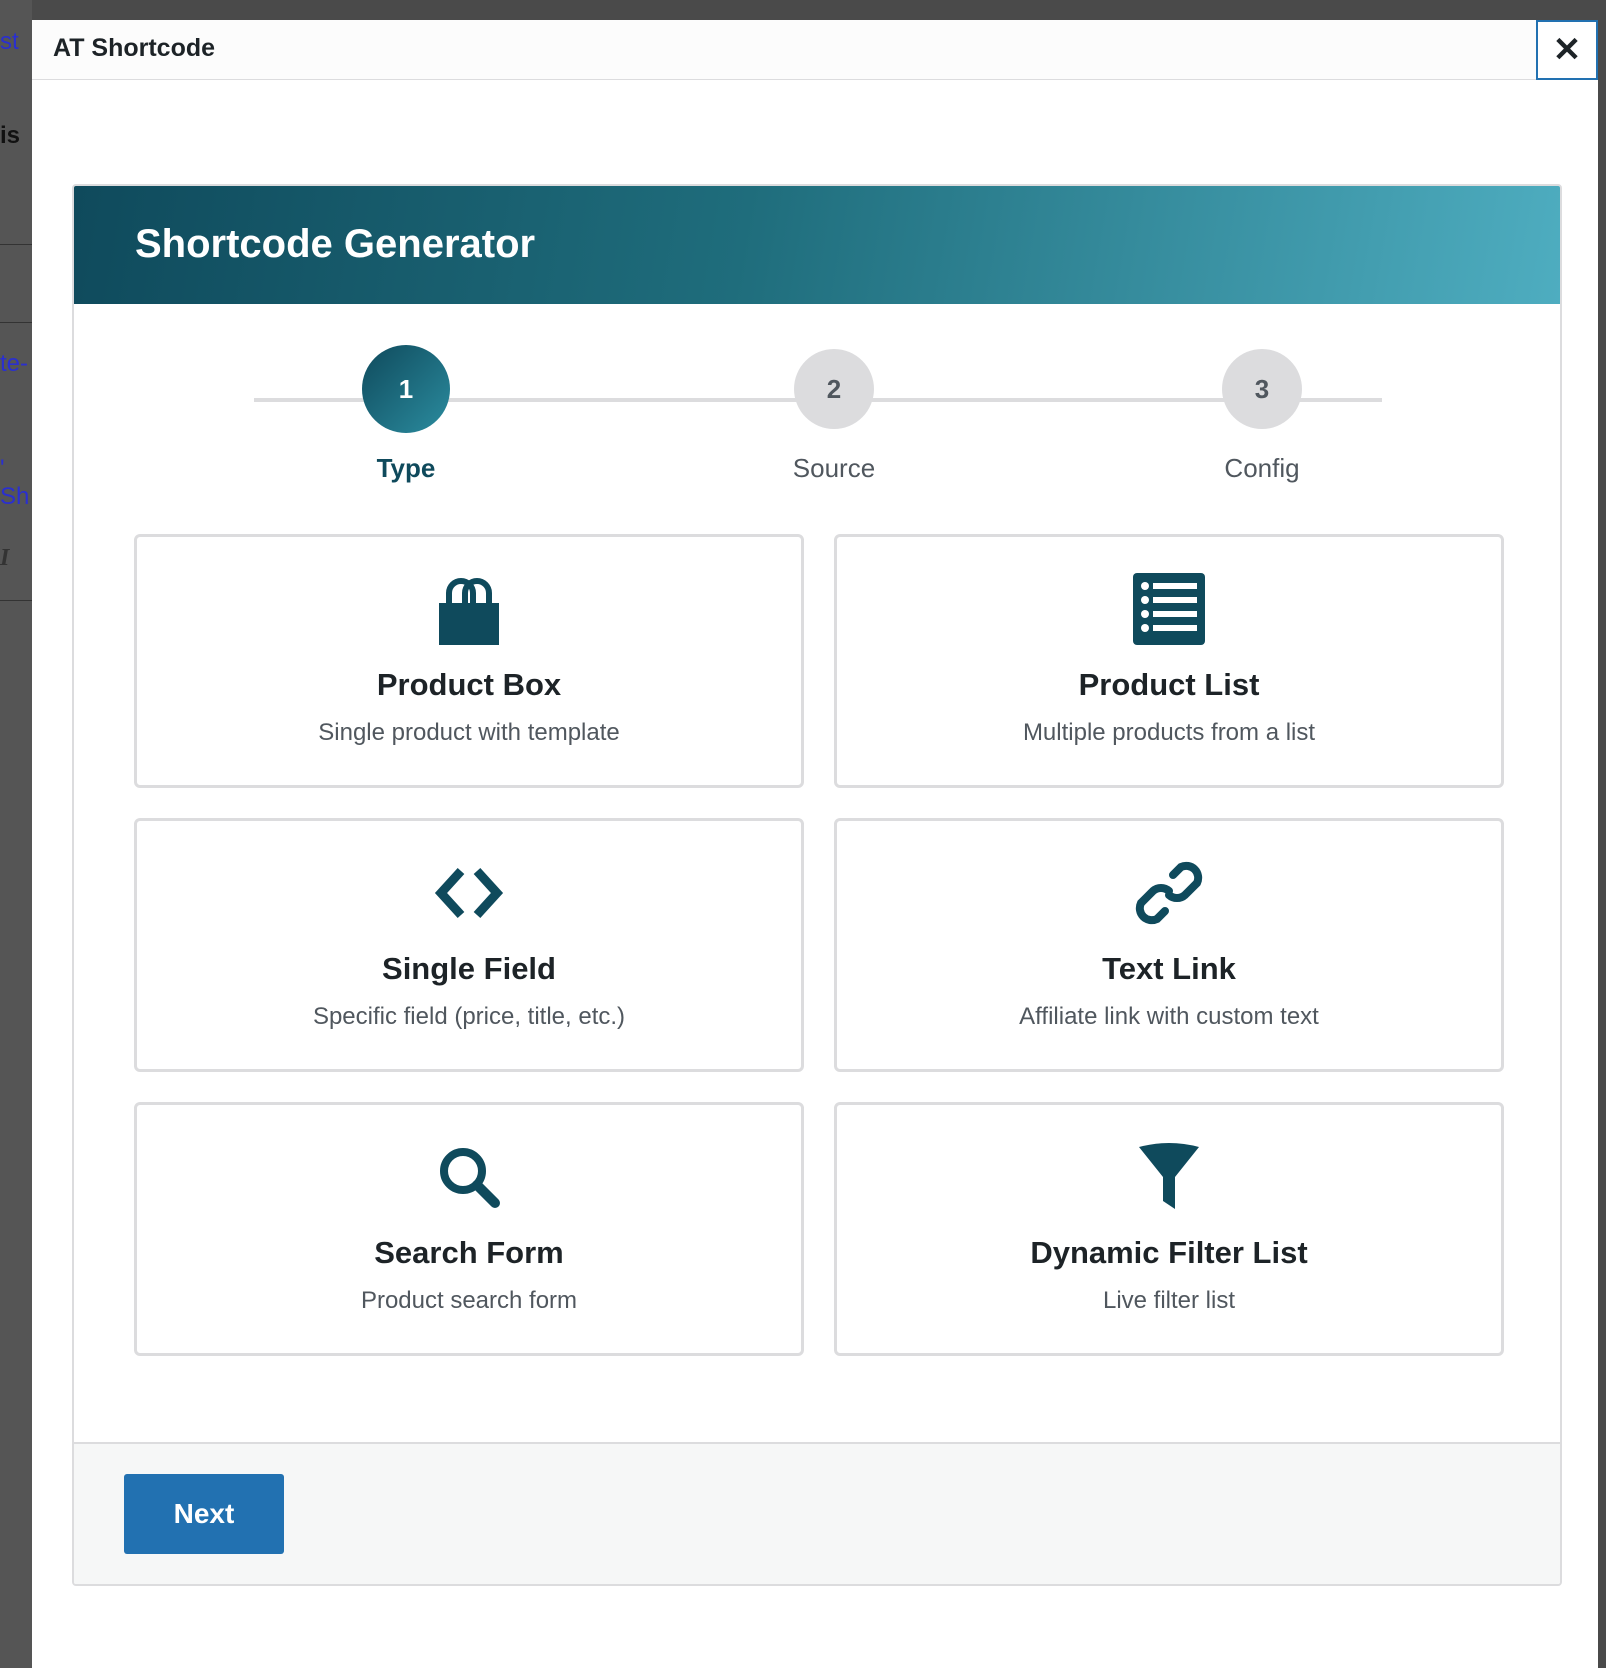 The image size is (1606, 1668). What do you see at coordinates (469, 609) in the screenshot?
I see `shopping-bag-icon` at bounding box center [469, 609].